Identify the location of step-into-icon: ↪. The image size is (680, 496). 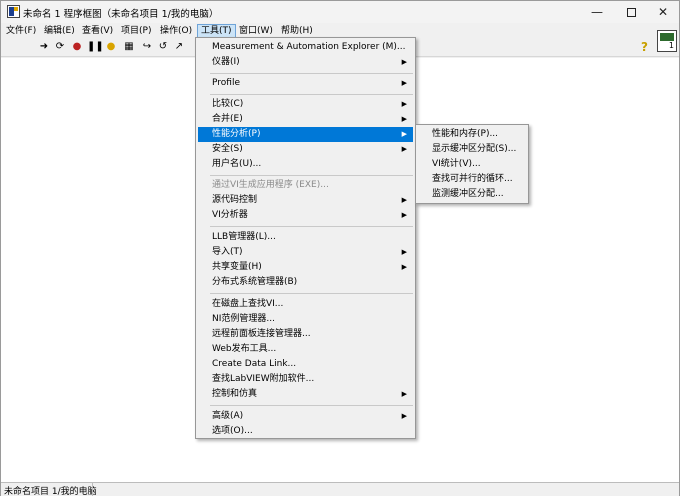
(147, 47).